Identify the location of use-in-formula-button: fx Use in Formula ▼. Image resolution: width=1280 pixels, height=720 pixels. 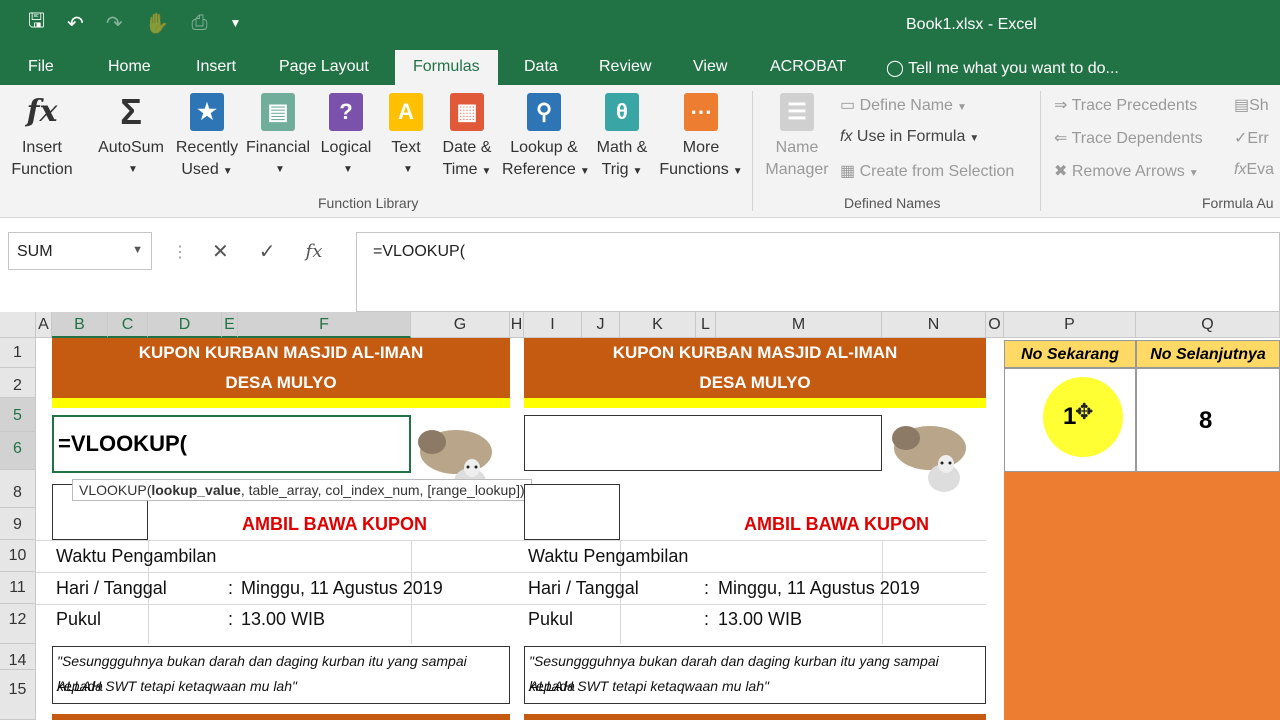
(909, 137).